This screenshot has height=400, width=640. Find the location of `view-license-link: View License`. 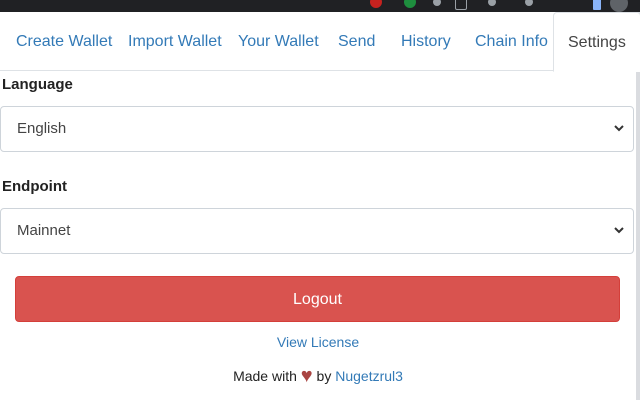

view-license-link: View License is located at coordinates (318, 342).